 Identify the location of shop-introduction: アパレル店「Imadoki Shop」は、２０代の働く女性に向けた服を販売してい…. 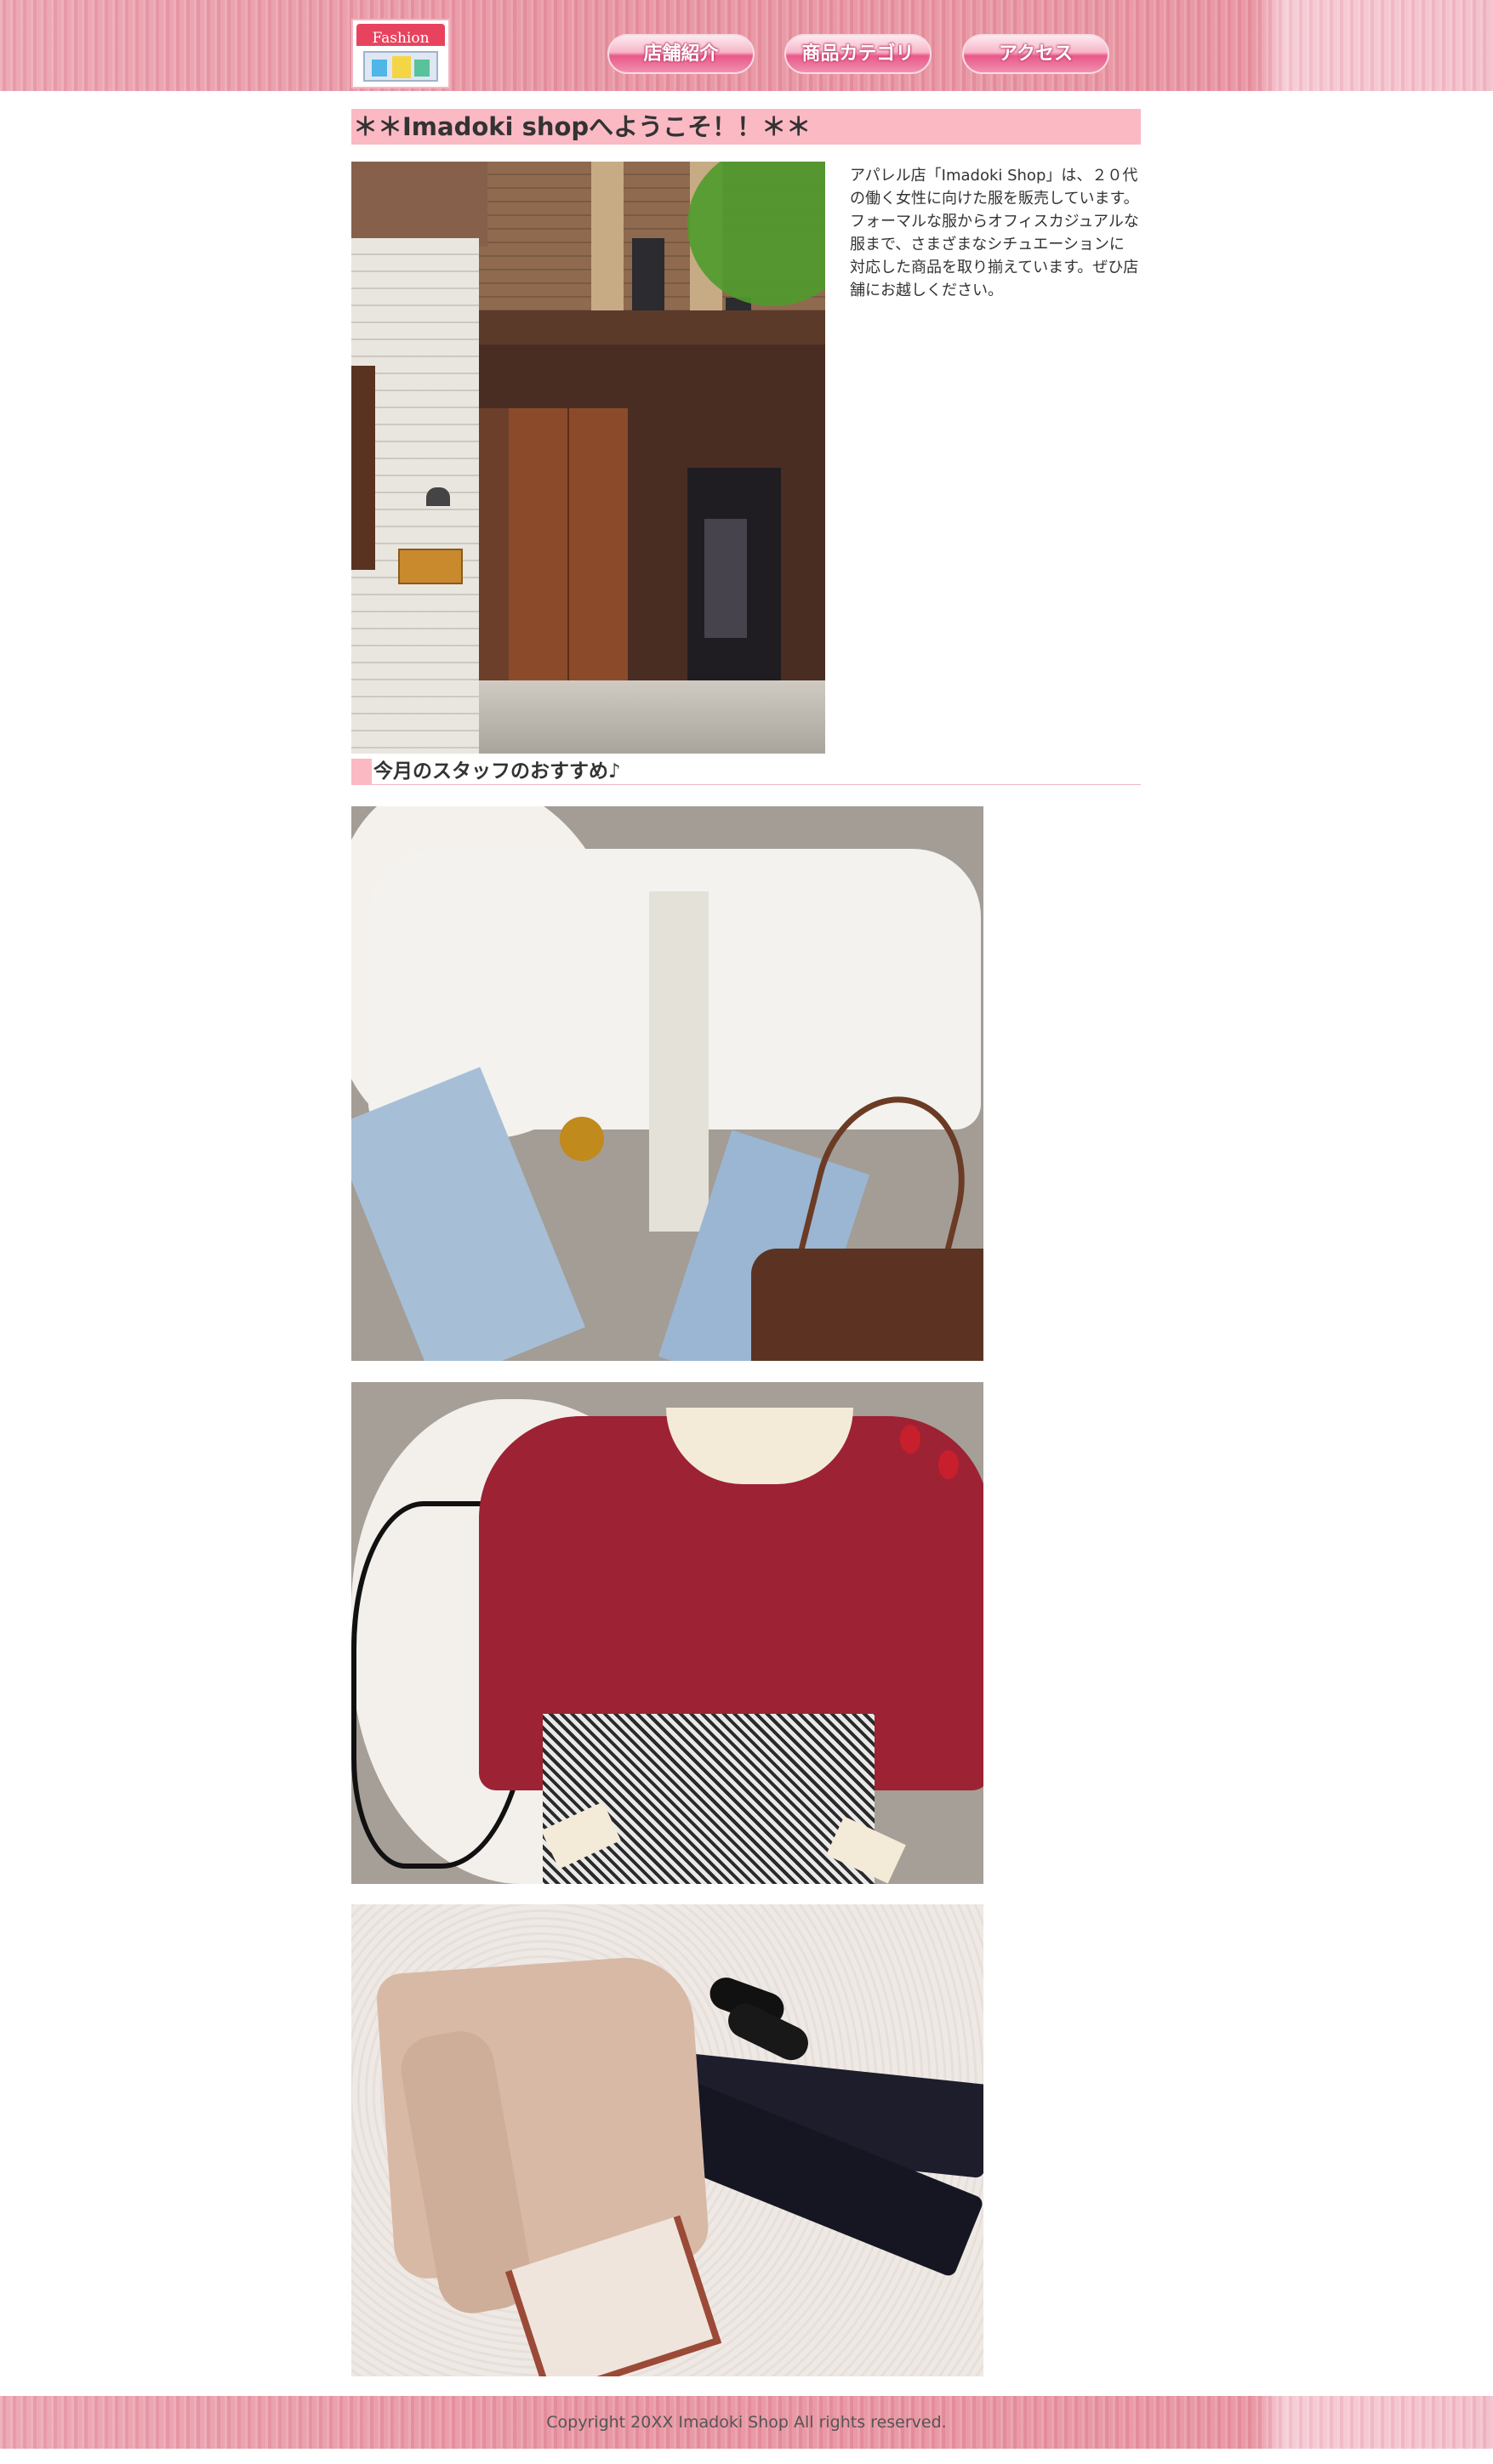
(995, 233).